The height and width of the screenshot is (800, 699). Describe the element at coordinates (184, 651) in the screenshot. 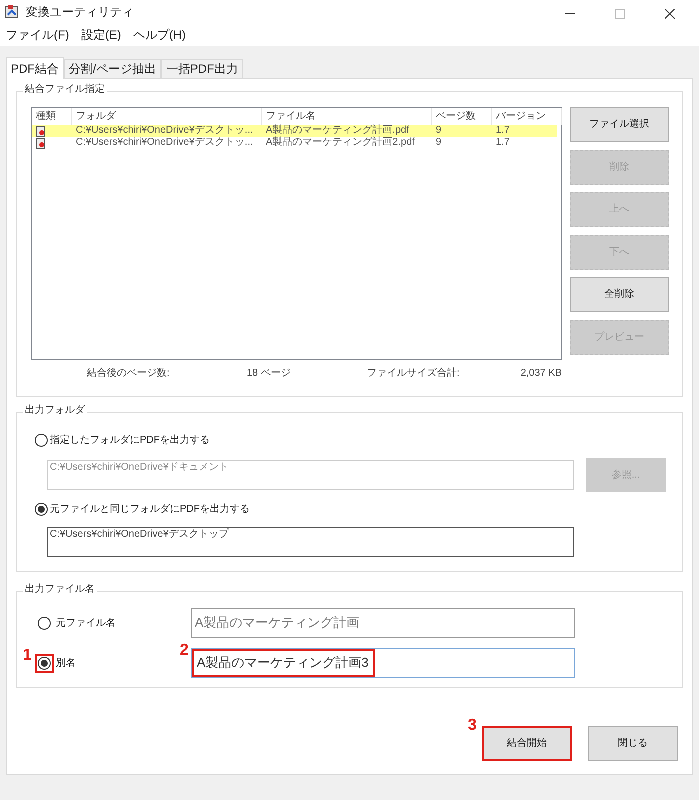

I see `step-number: 2` at that location.